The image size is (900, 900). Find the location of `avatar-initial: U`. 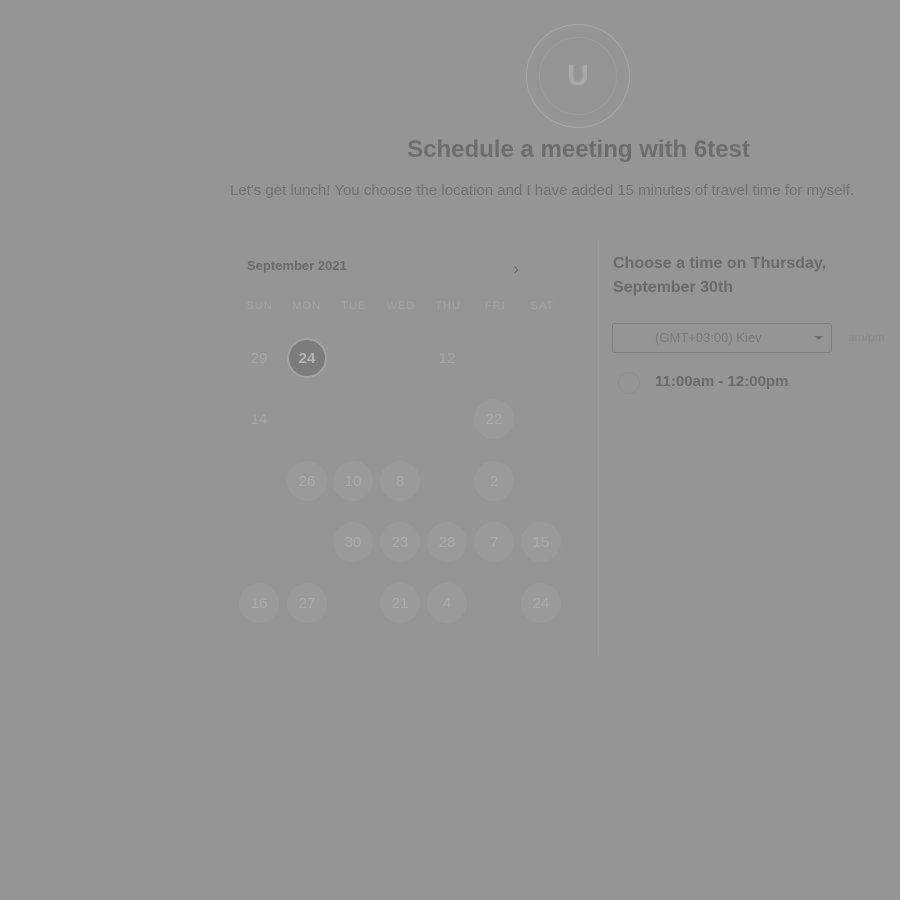

avatar-initial: U is located at coordinates (578, 76).